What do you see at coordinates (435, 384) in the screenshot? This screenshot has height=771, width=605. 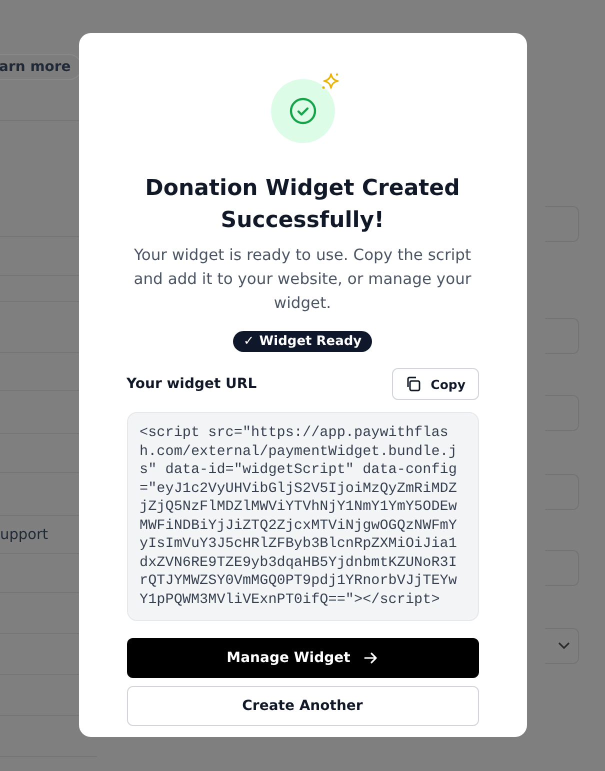 I see `copy-button: Copy` at bounding box center [435, 384].